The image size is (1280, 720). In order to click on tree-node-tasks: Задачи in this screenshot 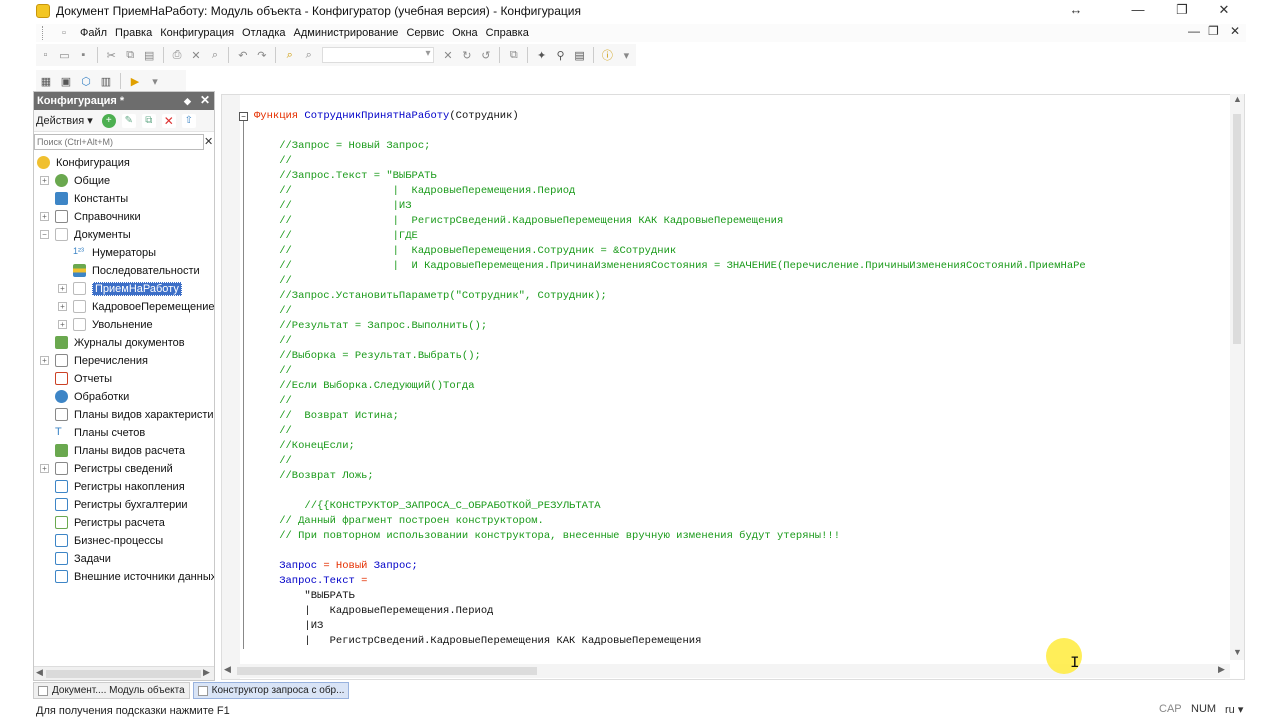, I will do `click(83, 558)`.